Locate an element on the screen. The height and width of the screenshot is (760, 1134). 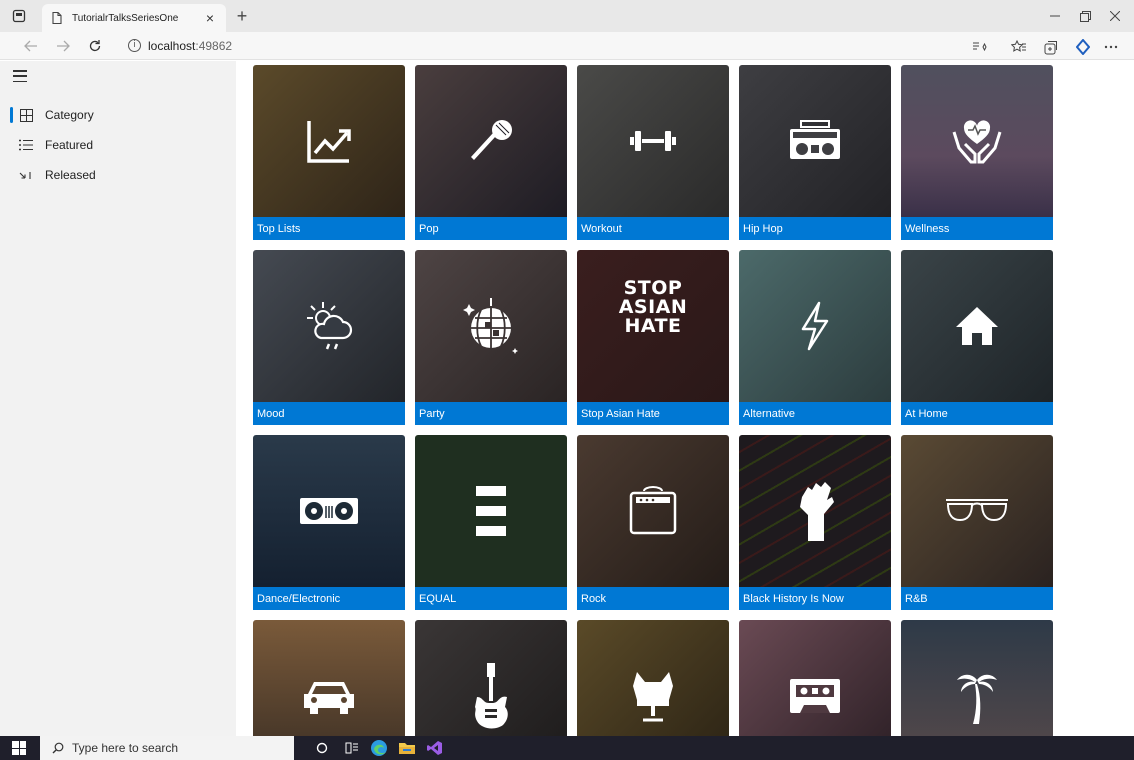
sidebar-item-category: Category is located at coordinates (118, 115).